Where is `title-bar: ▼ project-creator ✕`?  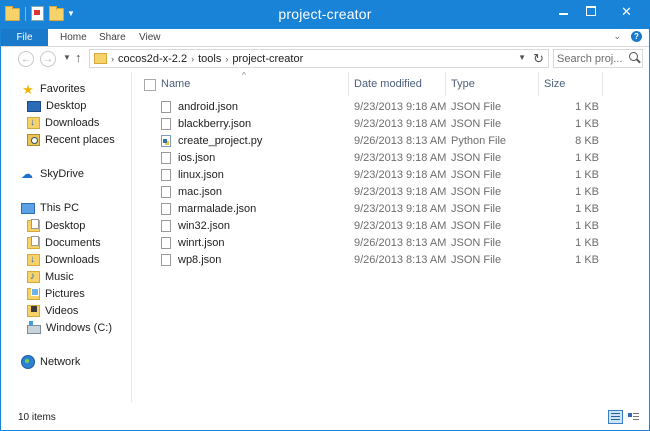
title-bar: ▼ project-creator ✕ is located at coordinates (325, 15).